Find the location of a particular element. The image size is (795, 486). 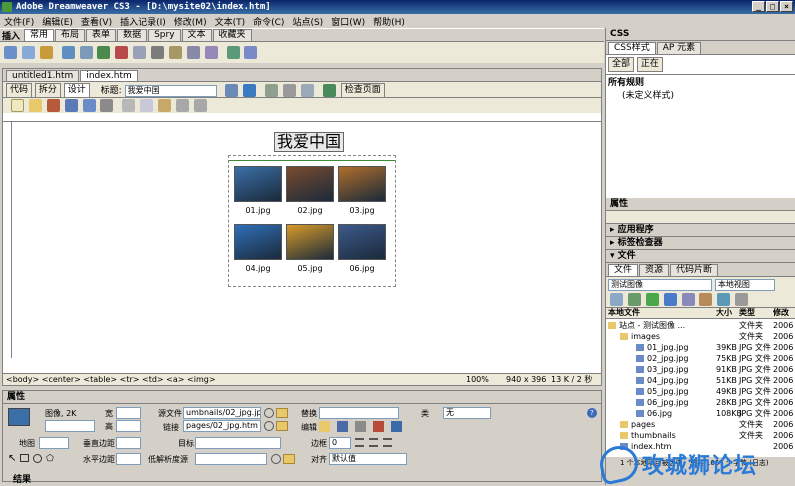

col-size: 大小 is located at coordinates (724, 313).